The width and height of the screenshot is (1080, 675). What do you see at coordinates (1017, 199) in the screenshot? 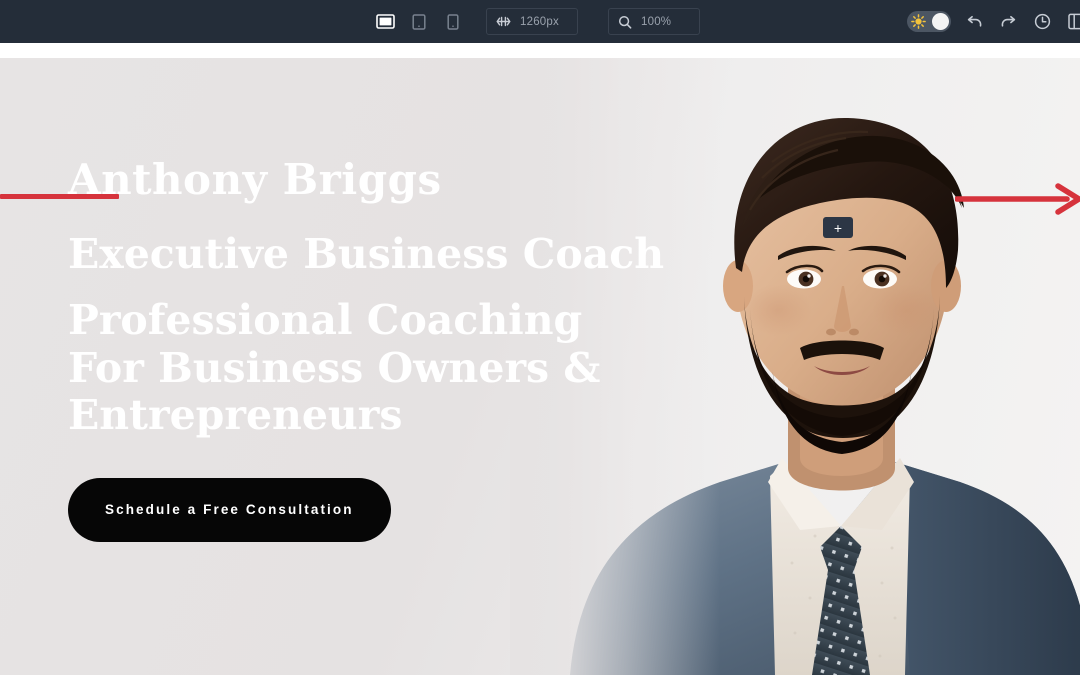
I see `red-arrow-marker` at bounding box center [1017, 199].